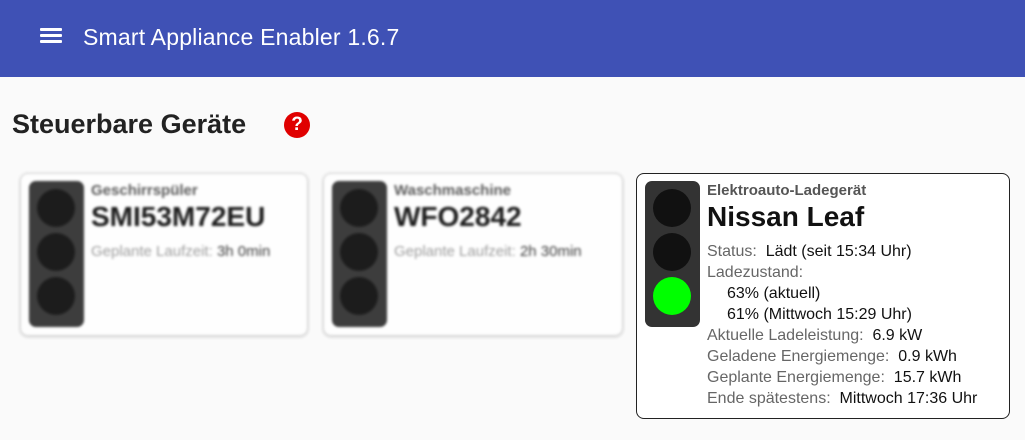  What do you see at coordinates (732, 251) in the screenshot?
I see `status-label: Status:` at bounding box center [732, 251].